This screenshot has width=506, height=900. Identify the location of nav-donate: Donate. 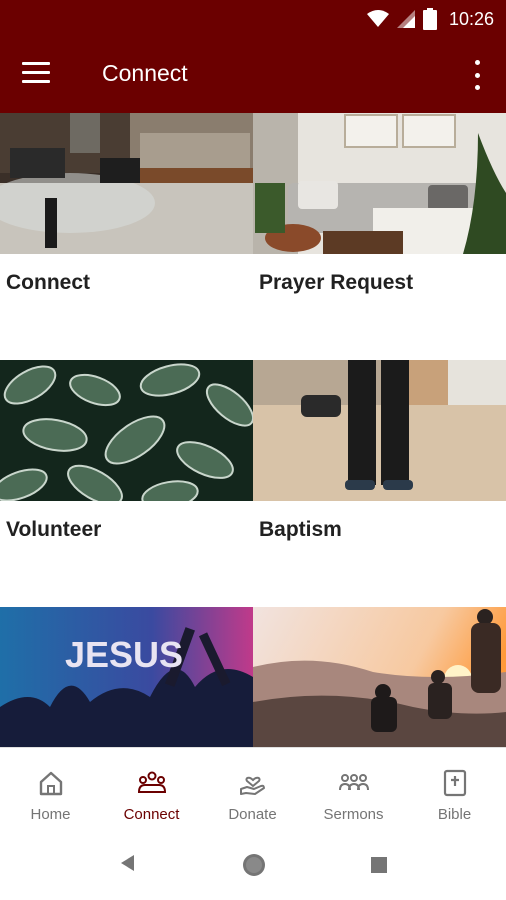
(252, 791).